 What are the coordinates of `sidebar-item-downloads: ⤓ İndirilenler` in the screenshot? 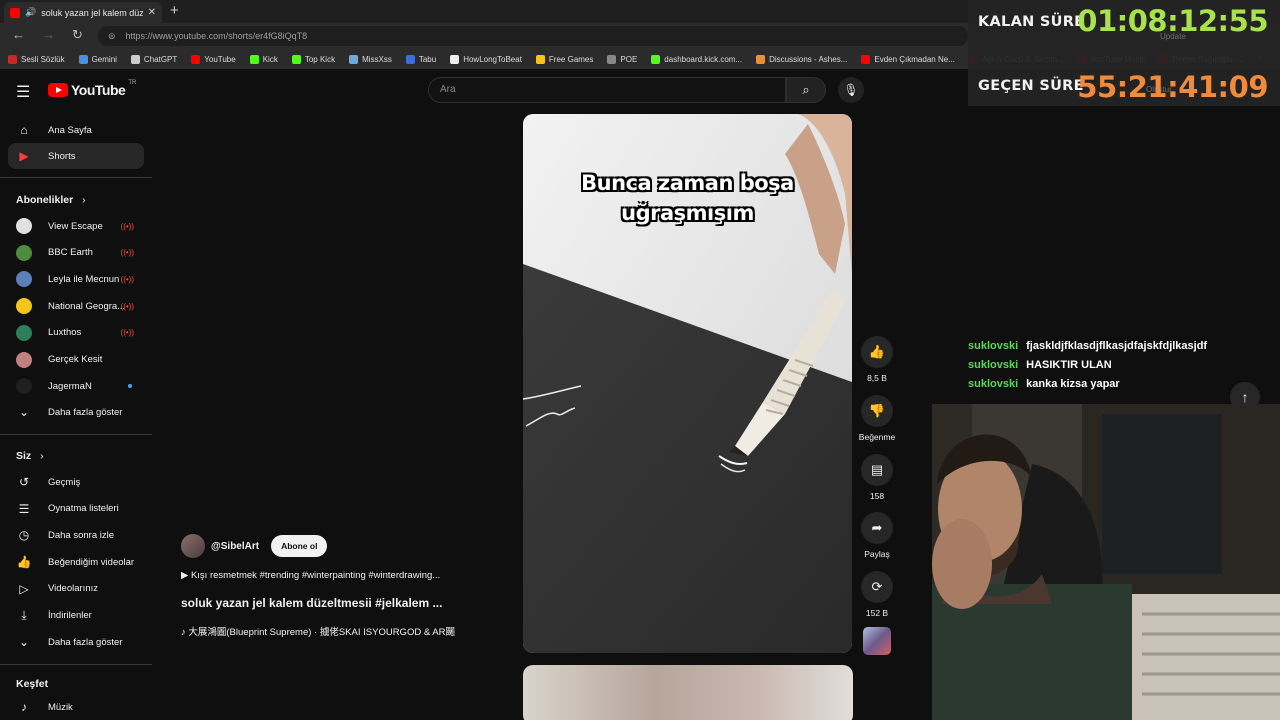 It's located at (76, 616).